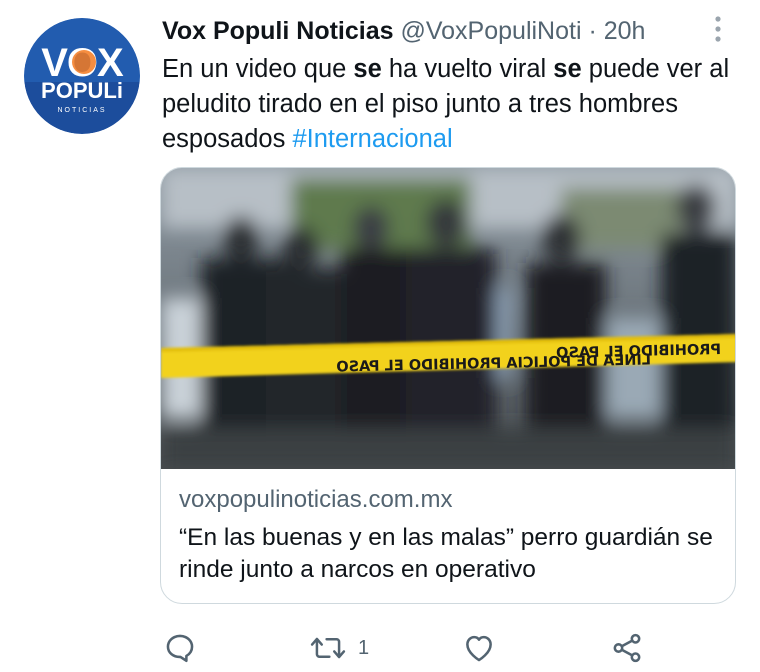  Describe the element at coordinates (316, 499) in the screenshot. I see `card-domain: voxpopulinoticias.com.mx` at that location.